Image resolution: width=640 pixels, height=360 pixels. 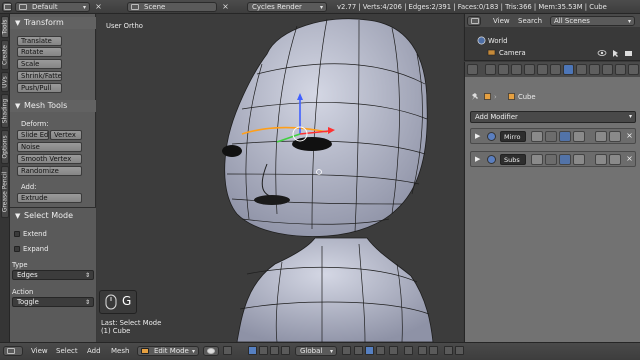 I want to click on scene-dropdown: Scene, so click(x=172, y=7).